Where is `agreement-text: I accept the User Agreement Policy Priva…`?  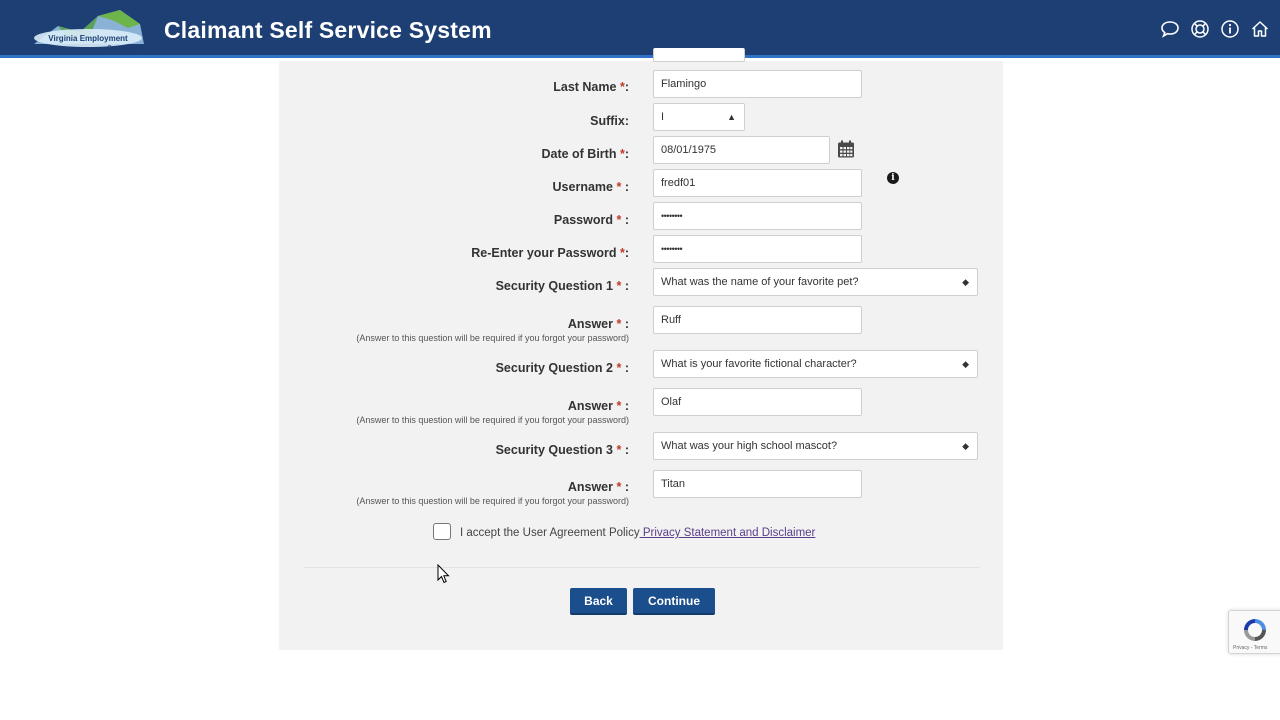 agreement-text: I accept the User Agreement Policy Priva… is located at coordinates (638, 533).